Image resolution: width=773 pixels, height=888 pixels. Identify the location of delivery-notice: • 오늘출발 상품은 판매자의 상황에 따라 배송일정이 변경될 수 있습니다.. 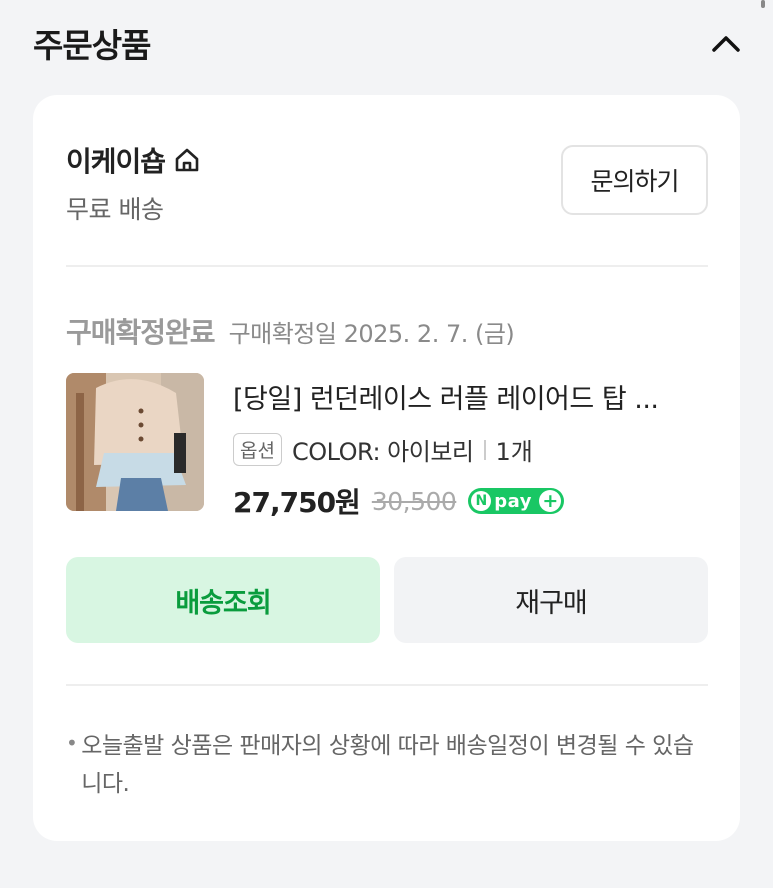
(387, 765).